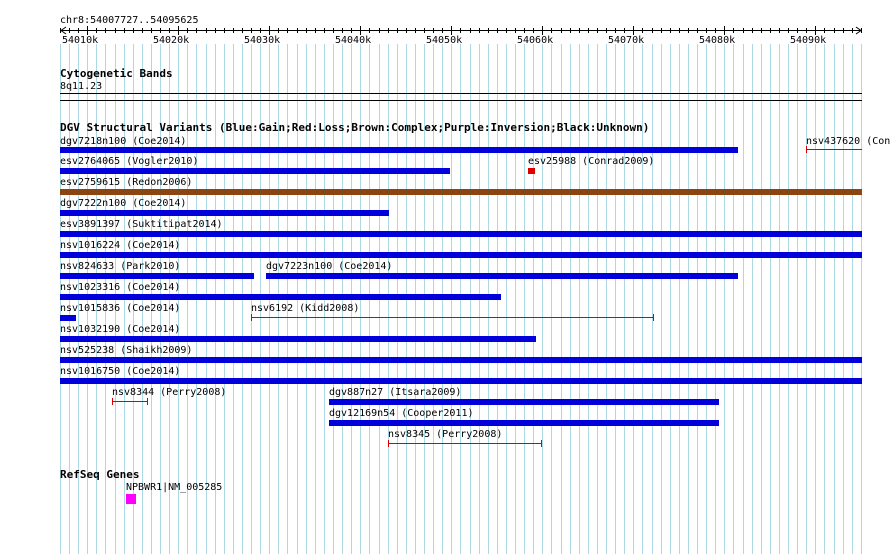 Image resolution: width=890 pixels, height=554 pixels. What do you see at coordinates (445, 435) in the screenshot?
I see `variant-label: nsv8345 (Perry2008)` at bounding box center [445, 435].